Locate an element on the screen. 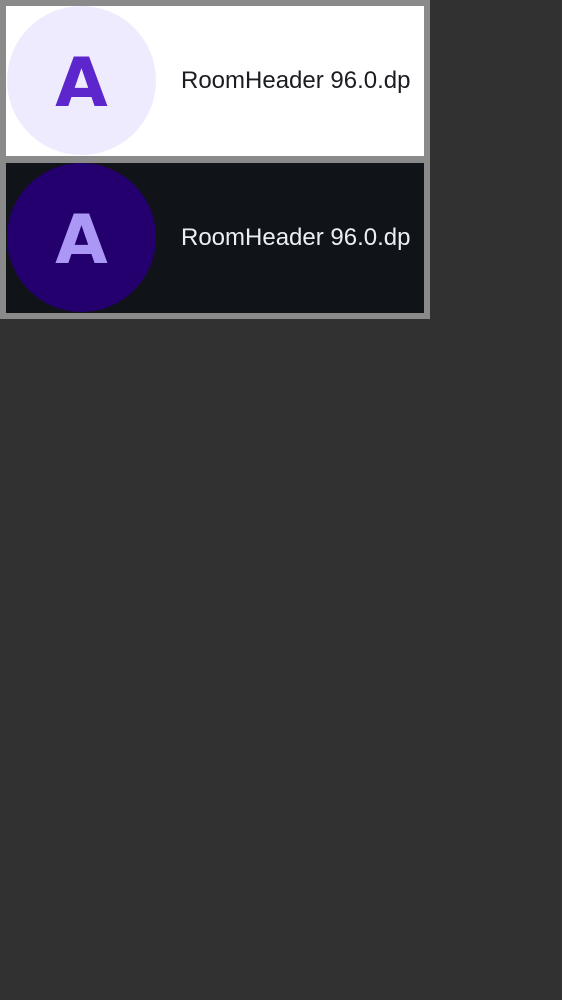 The width and height of the screenshot is (562, 1000). room-header-light: A RoomHeader 96.0.dp is located at coordinates (215, 81).